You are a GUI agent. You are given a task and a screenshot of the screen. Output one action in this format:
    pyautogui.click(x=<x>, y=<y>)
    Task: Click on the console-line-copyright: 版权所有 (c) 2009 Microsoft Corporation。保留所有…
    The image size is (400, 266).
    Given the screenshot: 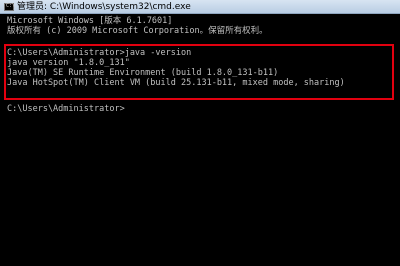 What is the action you would take?
    pyautogui.click(x=137, y=31)
    